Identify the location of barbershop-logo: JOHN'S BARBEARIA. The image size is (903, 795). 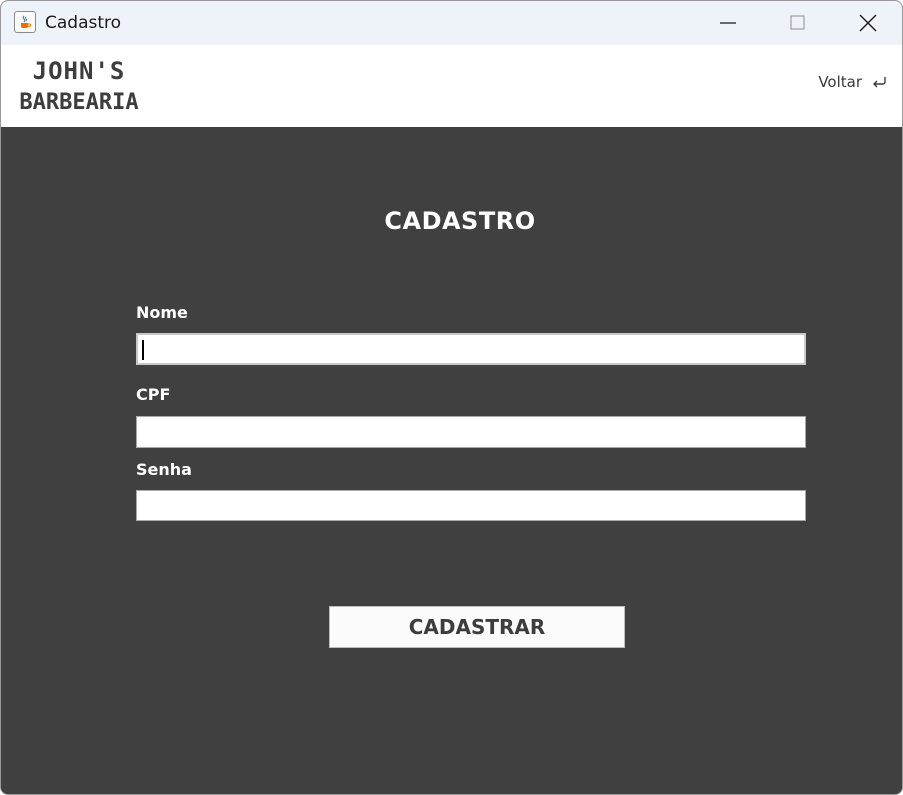
(79, 87).